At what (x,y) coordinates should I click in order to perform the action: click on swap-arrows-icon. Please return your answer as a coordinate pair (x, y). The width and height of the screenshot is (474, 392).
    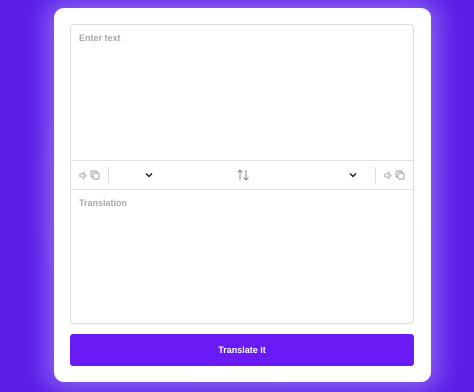
    Looking at the image, I should click on (243, 175).